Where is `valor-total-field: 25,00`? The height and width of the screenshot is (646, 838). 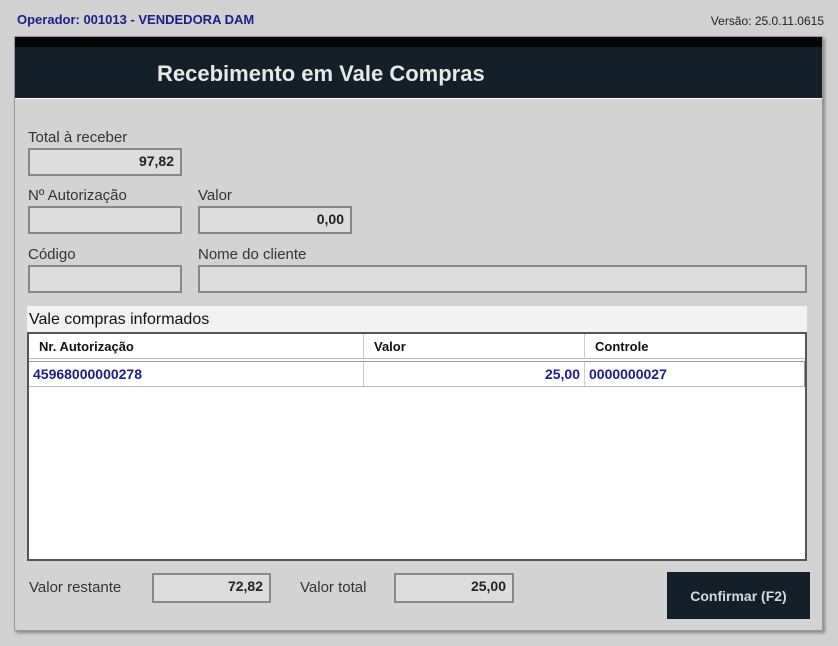
valor-total-field: 25,00 is located at coordinates (454, 588).